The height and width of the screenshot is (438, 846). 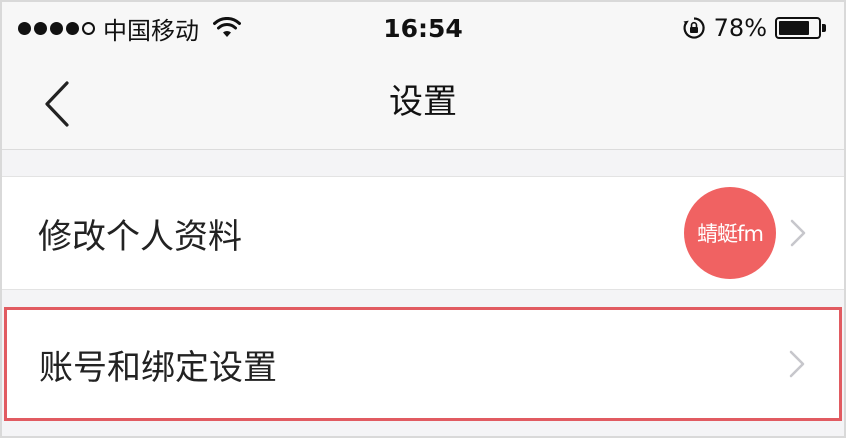 What do you see at coordinates (56, 28) in the screenshot?
I see `signal-dots-icon` at bounding box center [56, 28].